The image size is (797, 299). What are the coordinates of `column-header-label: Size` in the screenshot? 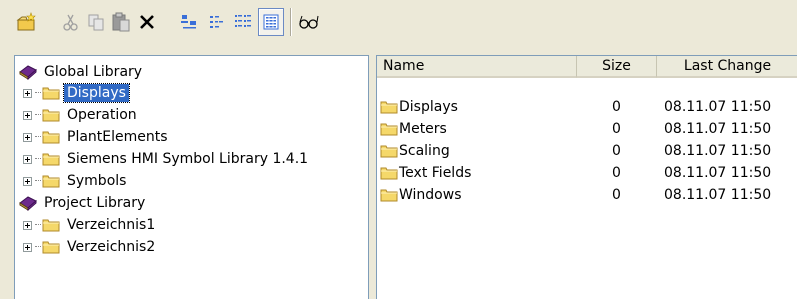 It's located at (616, 66).